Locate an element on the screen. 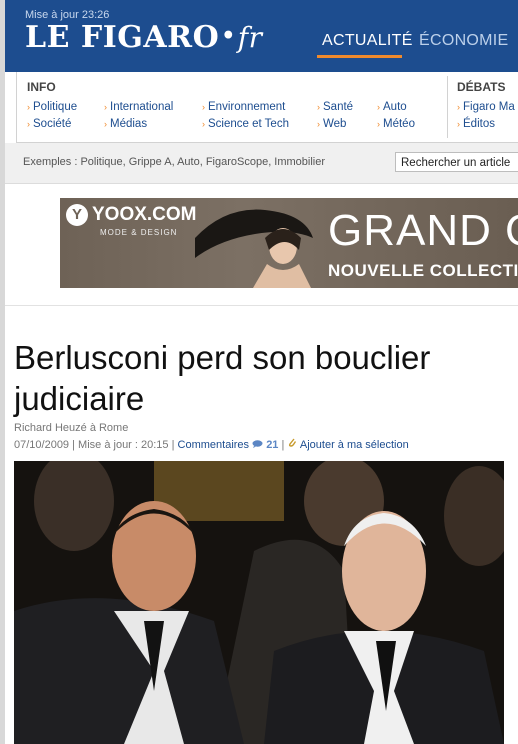 This screenshot has width=518, height=744. topic-label: Médias is located at coordinates (129, 124).